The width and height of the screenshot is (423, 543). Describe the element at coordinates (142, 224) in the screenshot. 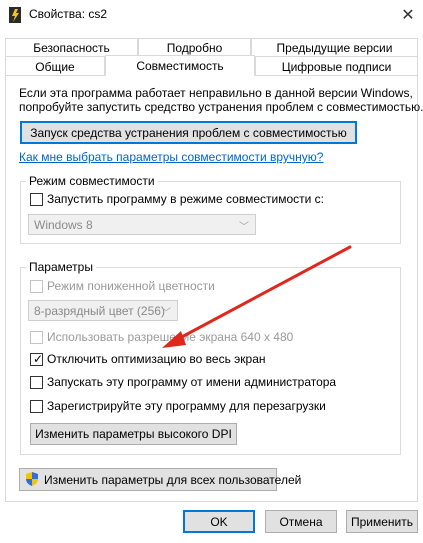

I see `os-select: Windows 8 ﹀` at that location.